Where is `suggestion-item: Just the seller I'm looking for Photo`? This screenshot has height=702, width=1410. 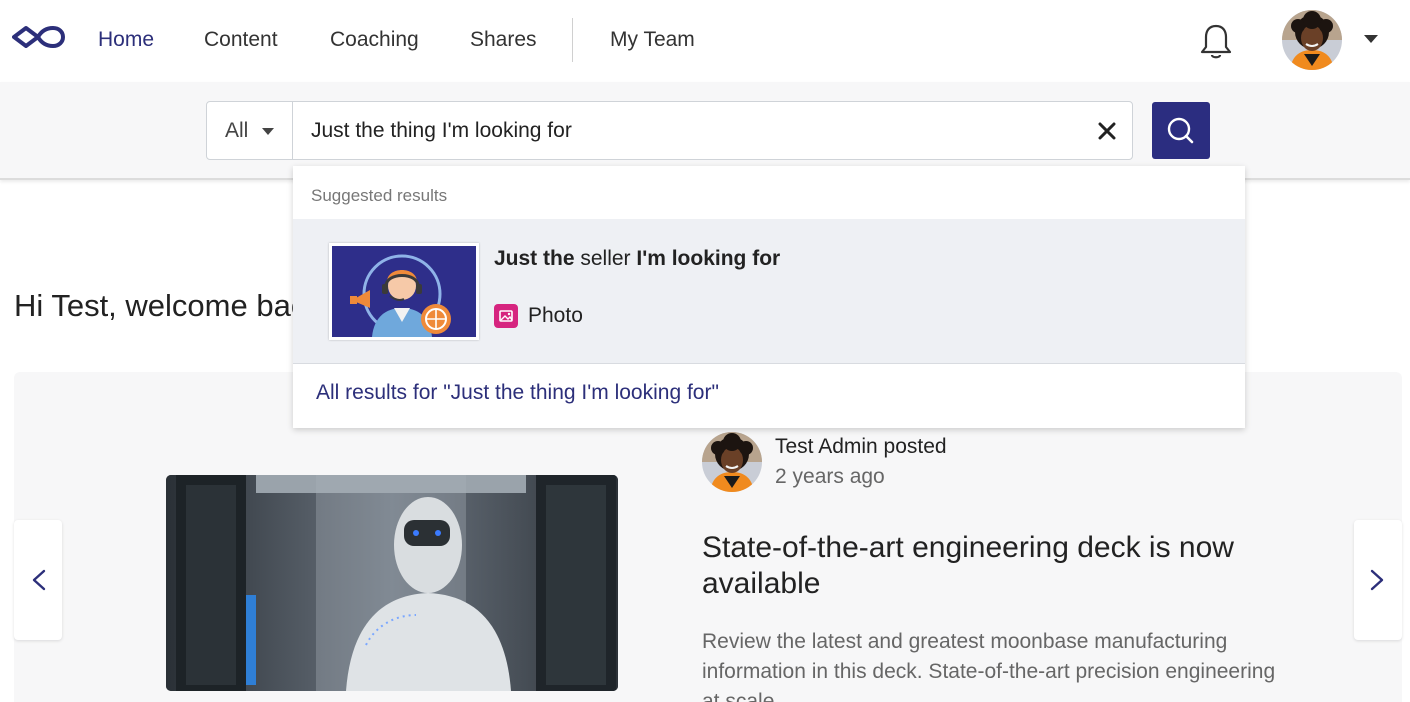 suggestion-item: Just the seller I'm looking for Photo is located at coordinates (769, 291).